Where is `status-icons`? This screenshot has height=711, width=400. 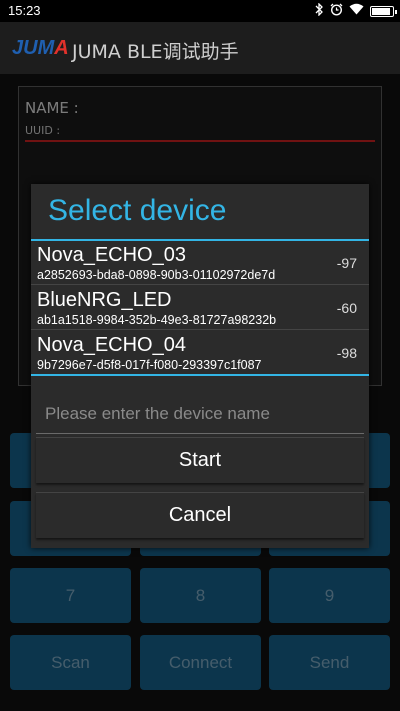
status-icons is located at coordinates (356, 10).